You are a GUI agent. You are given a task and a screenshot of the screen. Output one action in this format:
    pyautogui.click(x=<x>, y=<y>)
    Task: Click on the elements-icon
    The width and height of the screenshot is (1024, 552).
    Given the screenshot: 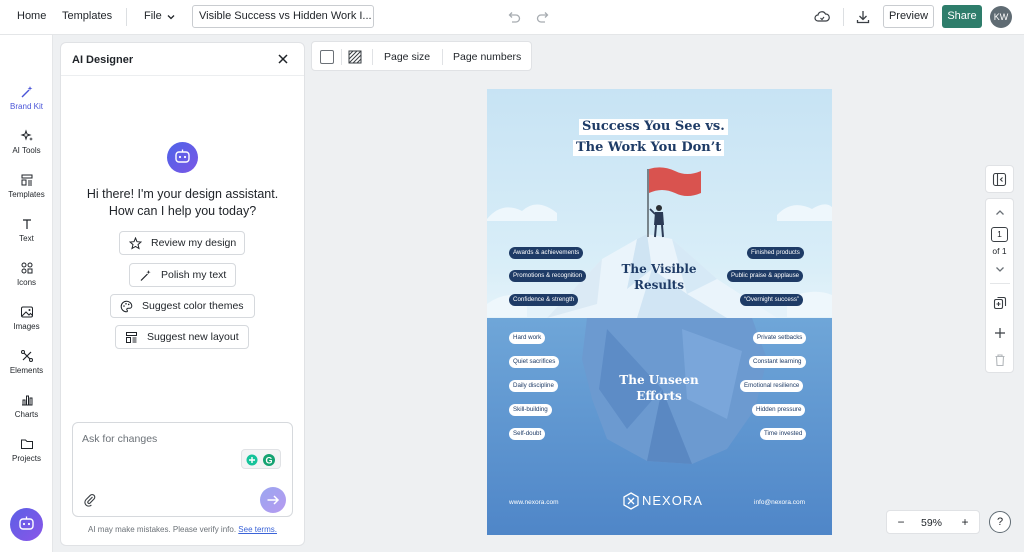 What is the action you would take?
    pyautogui.click(x=26, y=356)
    